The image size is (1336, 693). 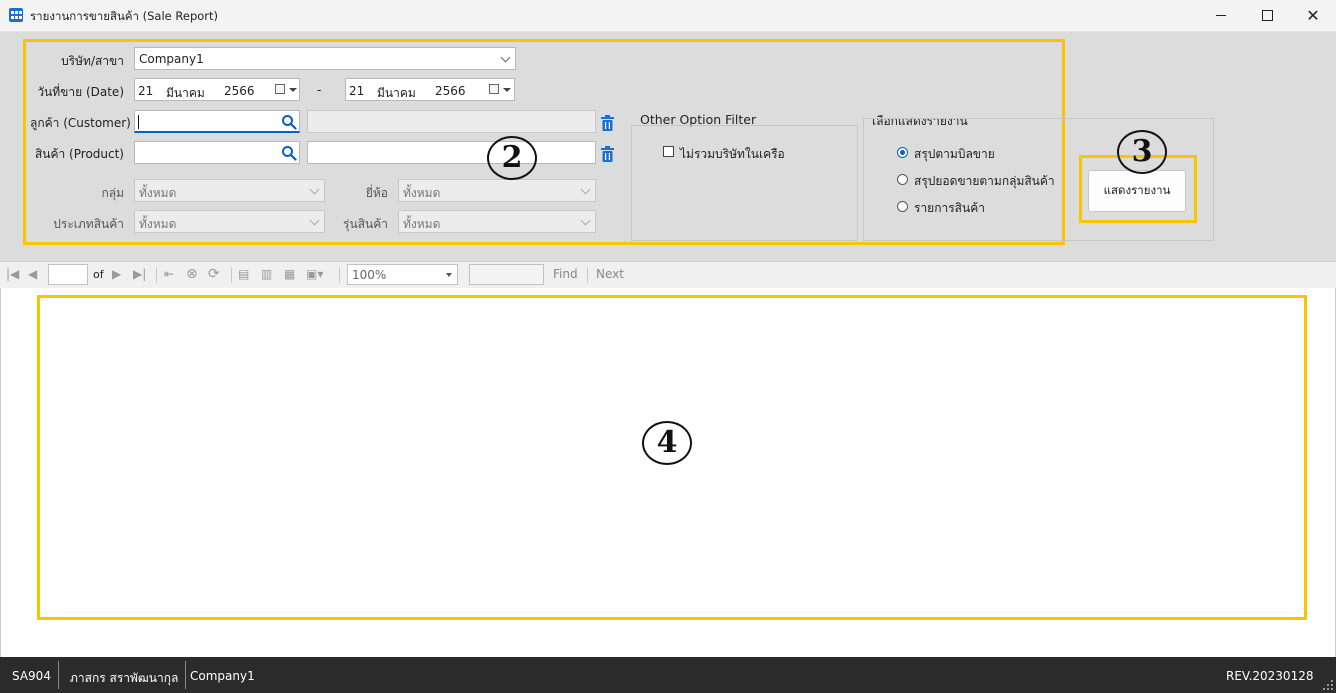 What do you see at coordinates (668, 151) in the screenshot?
I see `exclude-affiliates-checkbox` at bounding box center [668, 151].